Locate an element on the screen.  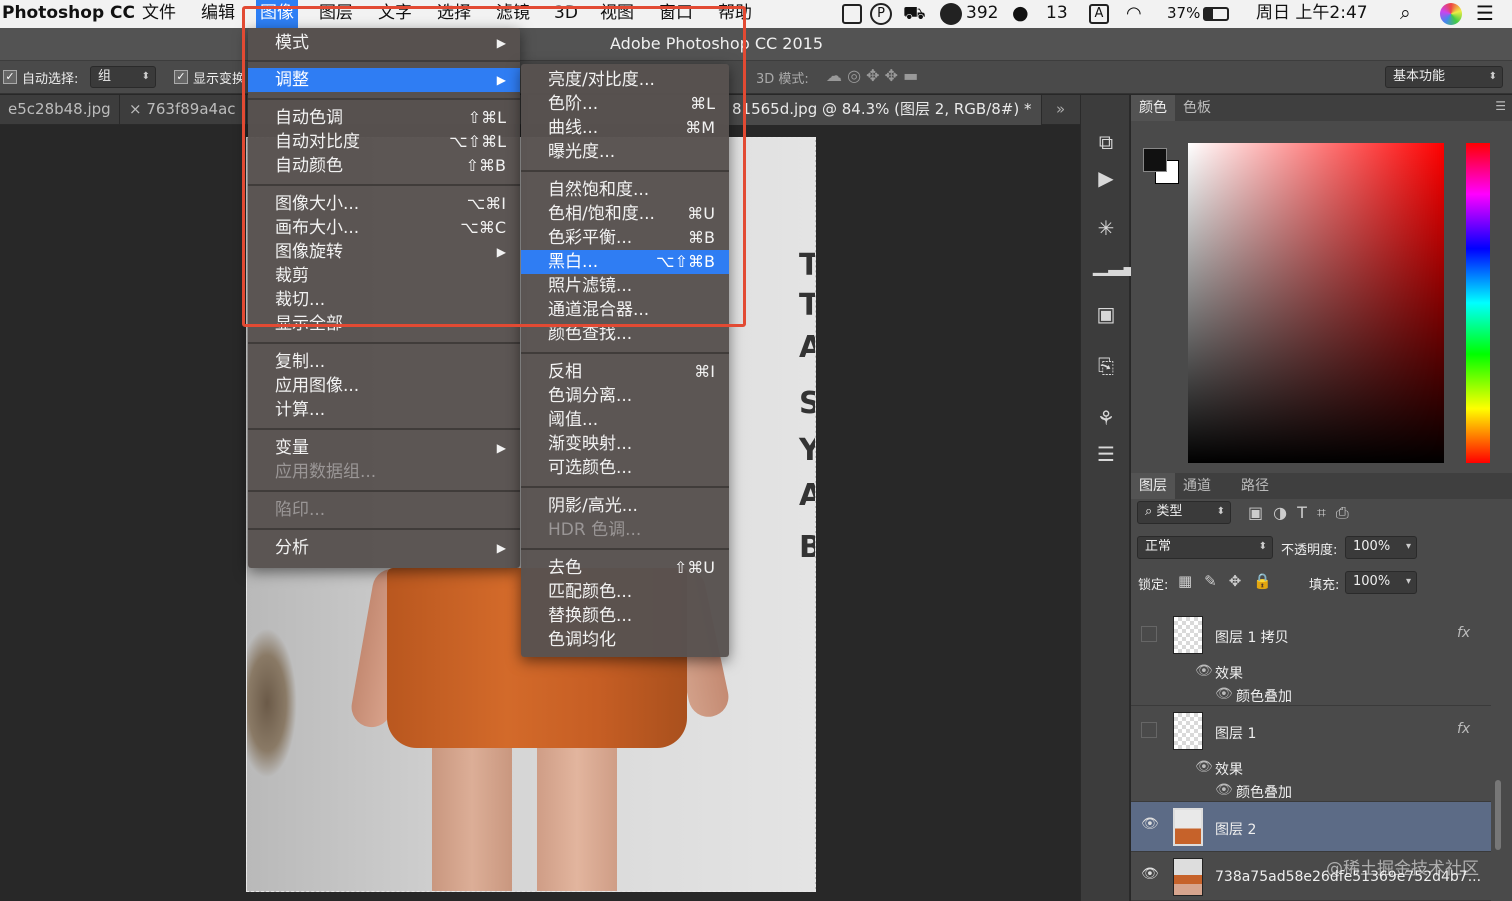
actions-play-icon: ▶ is located at coordinates (1106, 178).